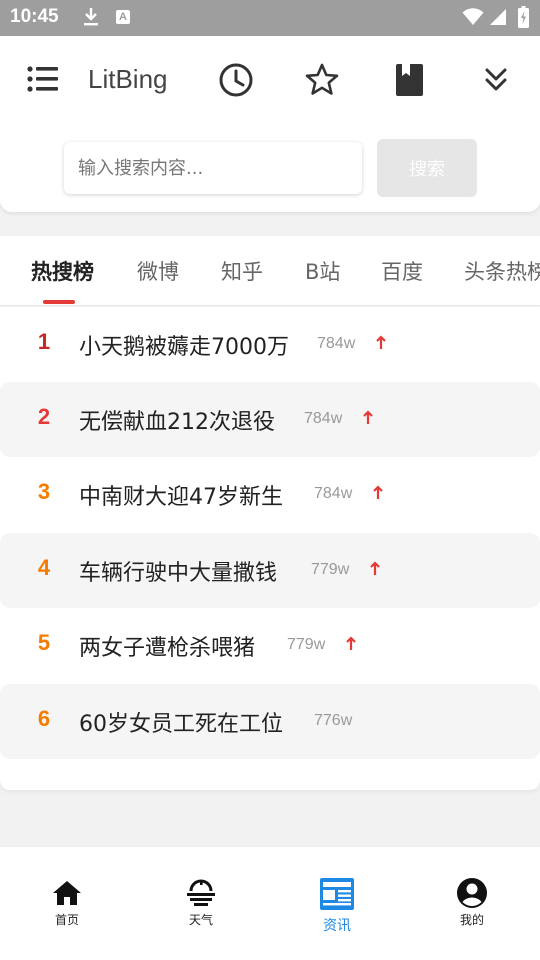  Describe the element at coordinates (473, 16) in the screenshot. I see `wifi-icon` at that location.